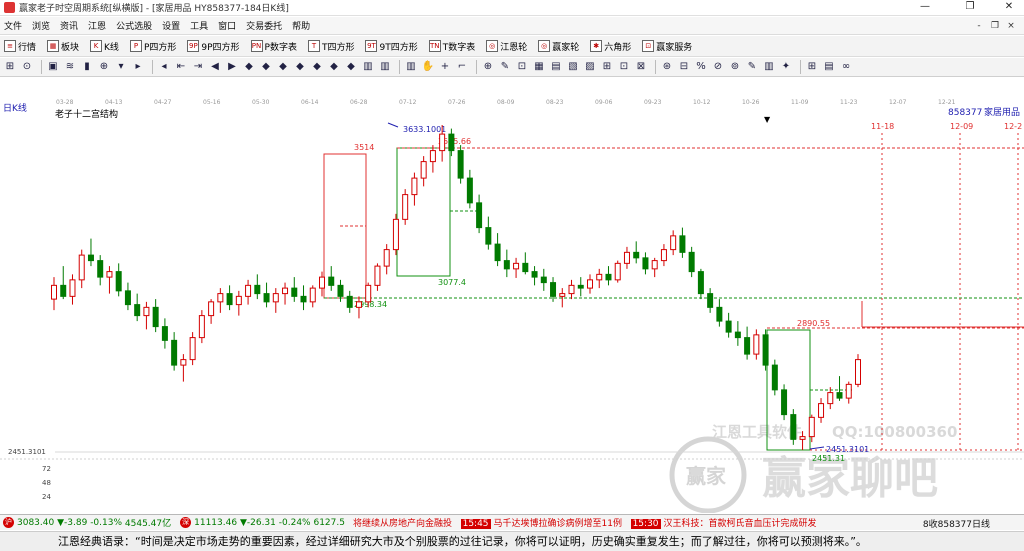 This screenshot has height=551, width=1024. I want to click on sort-icon: ▼, so click(767, 119).